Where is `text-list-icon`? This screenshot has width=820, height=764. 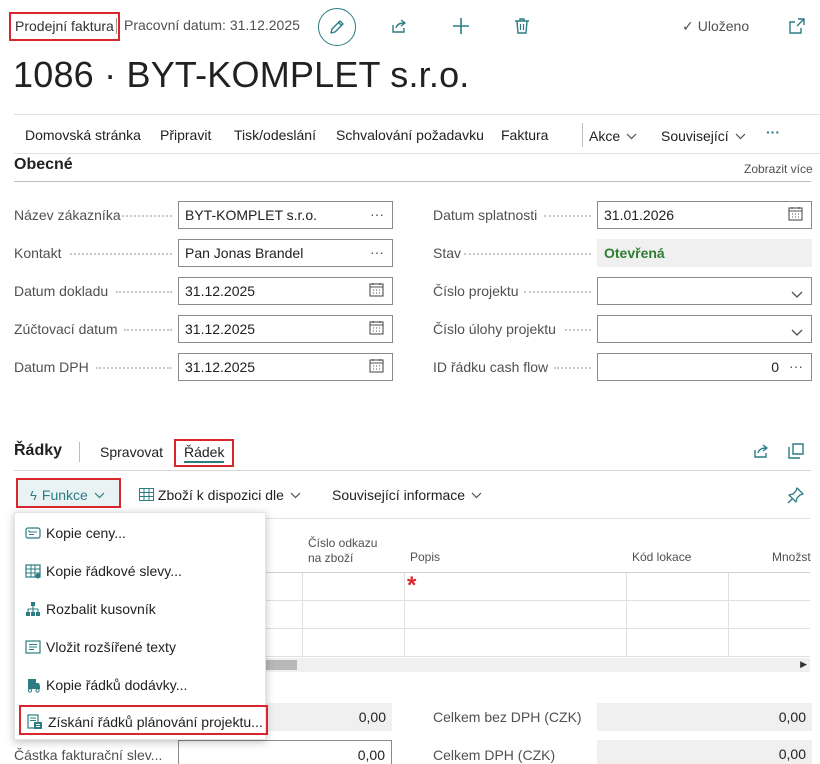 text-list-icon is located at coordinates (33, 647).